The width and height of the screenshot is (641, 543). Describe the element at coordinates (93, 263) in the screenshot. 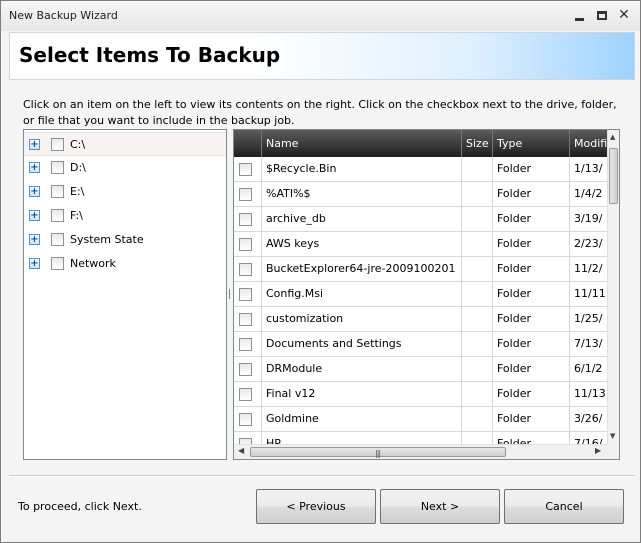

I see `tree-item-label: Network` at that location.